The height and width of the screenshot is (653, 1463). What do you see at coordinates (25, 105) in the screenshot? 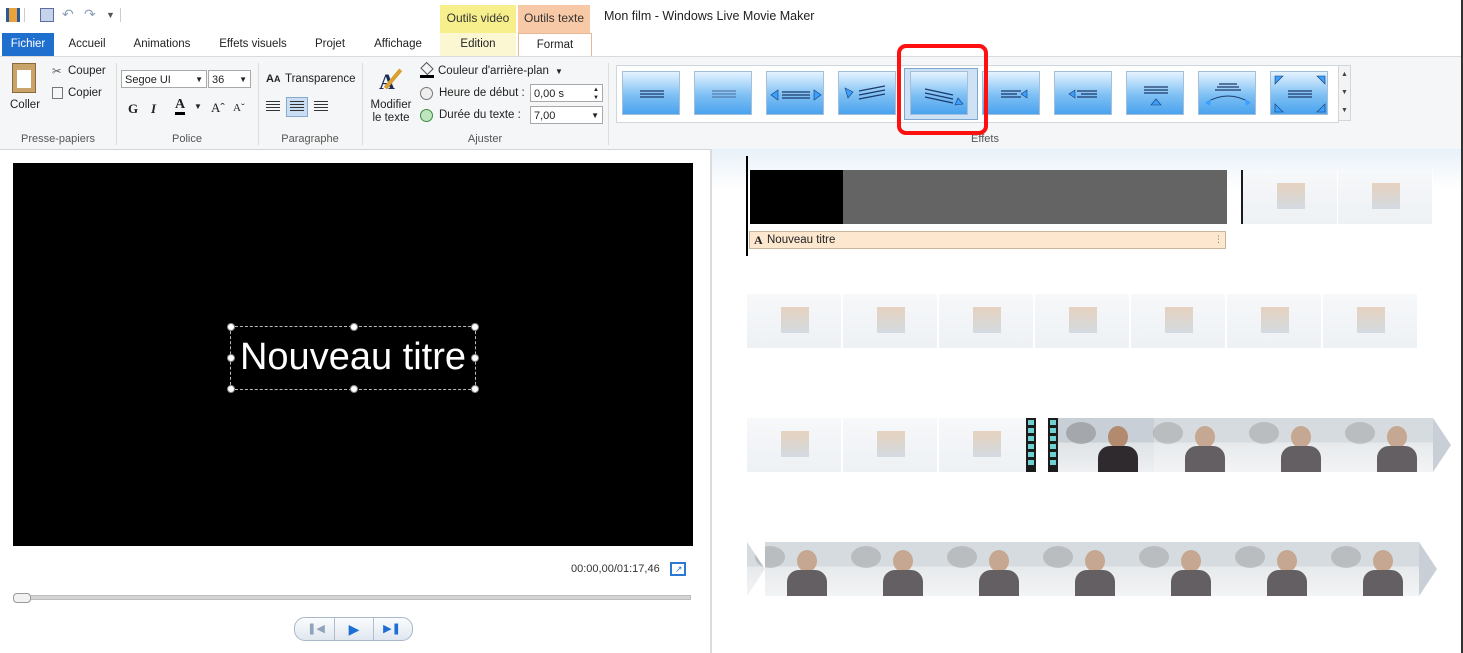
I see `paste-button: Coller` at bounding box center [25, 105].